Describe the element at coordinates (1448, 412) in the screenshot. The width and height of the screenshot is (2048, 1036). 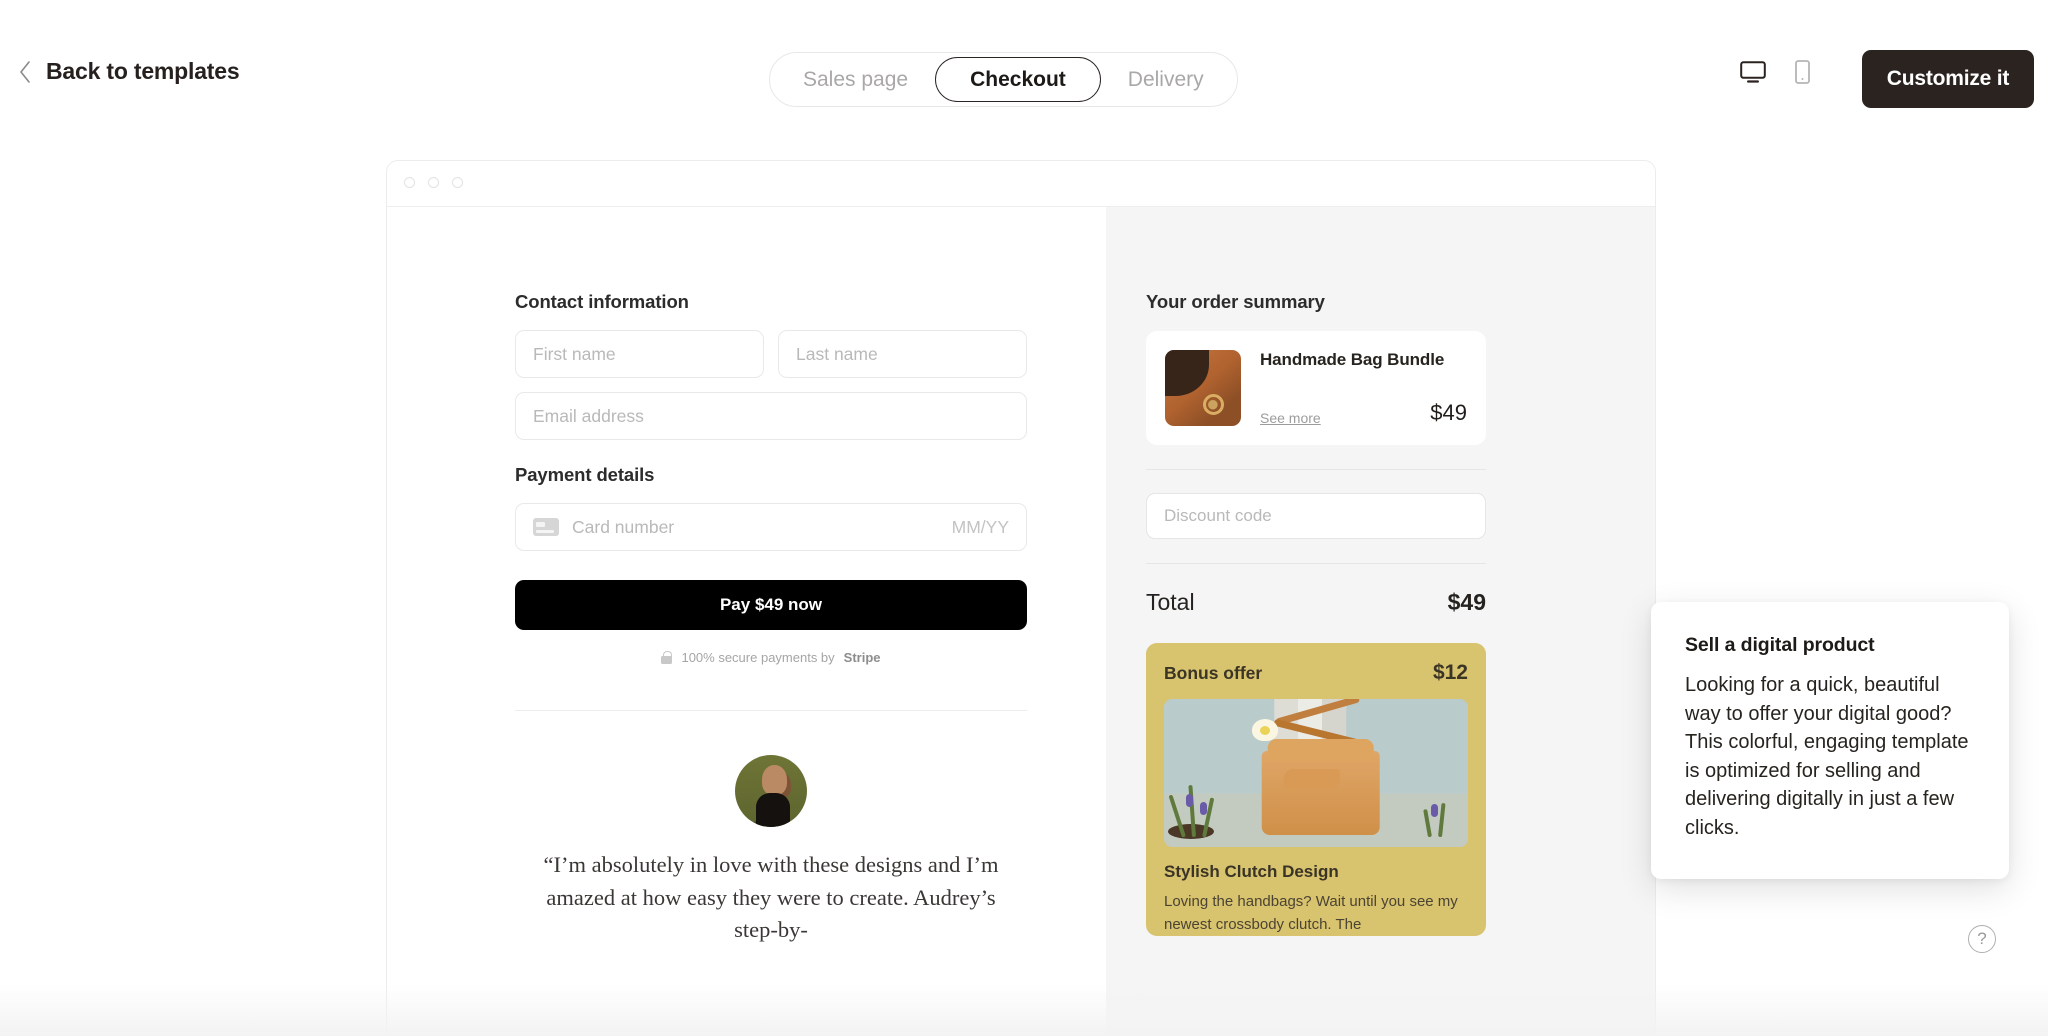
I see `product-price: $49` at that location.